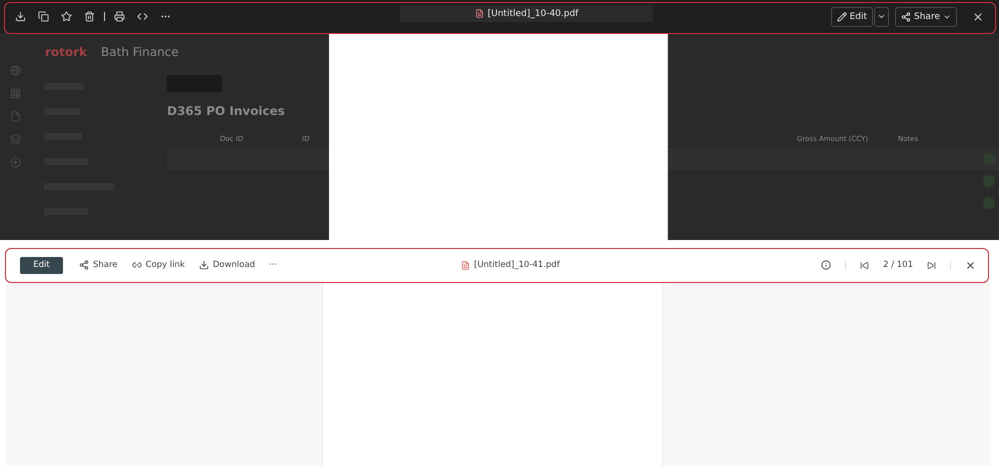 This screenshot has width=999, height=466. I want to click on brand-logo: rotork, so click(66, 52).